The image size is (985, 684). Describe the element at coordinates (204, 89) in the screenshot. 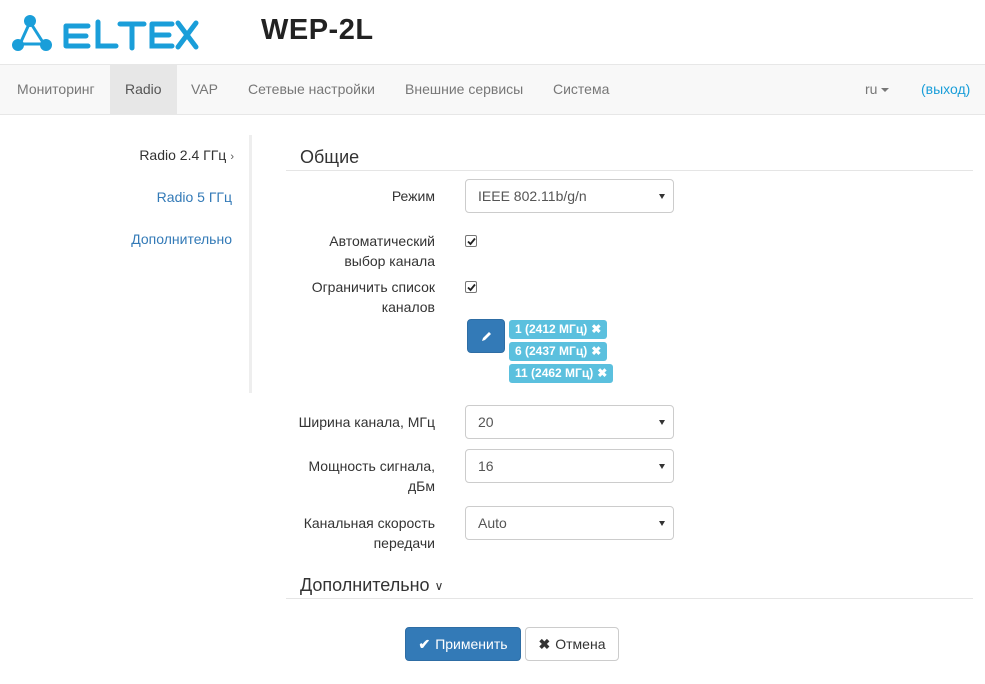

I see `nav-vap: VAP` at that location.